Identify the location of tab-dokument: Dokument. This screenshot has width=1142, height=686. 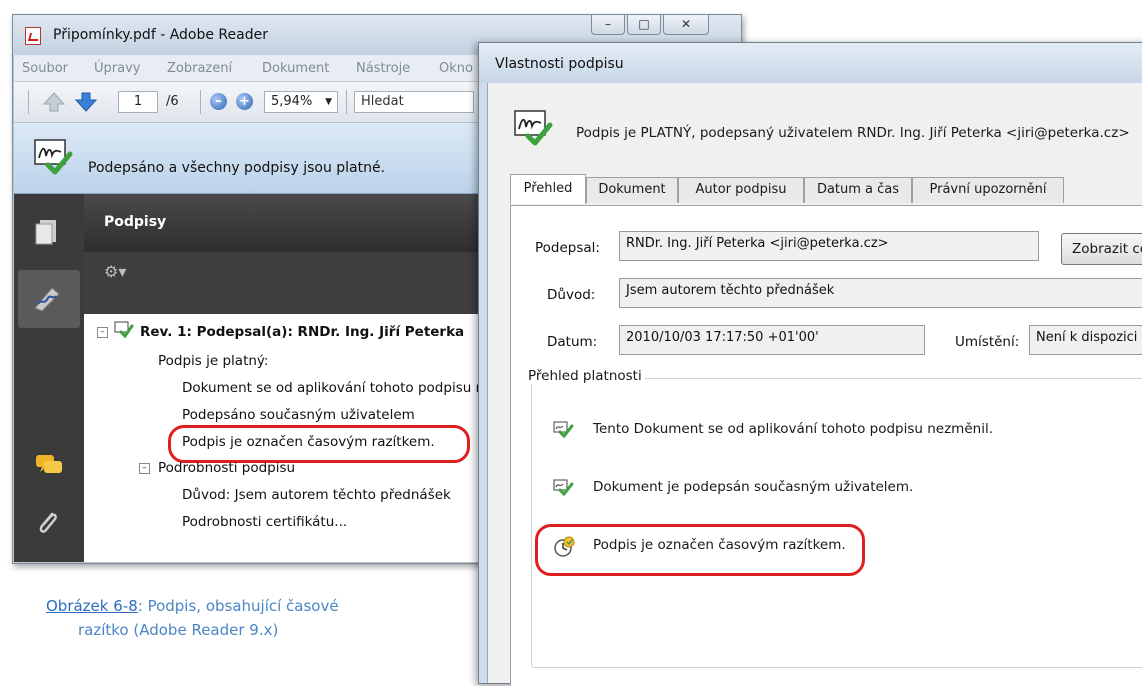
(632, 190).